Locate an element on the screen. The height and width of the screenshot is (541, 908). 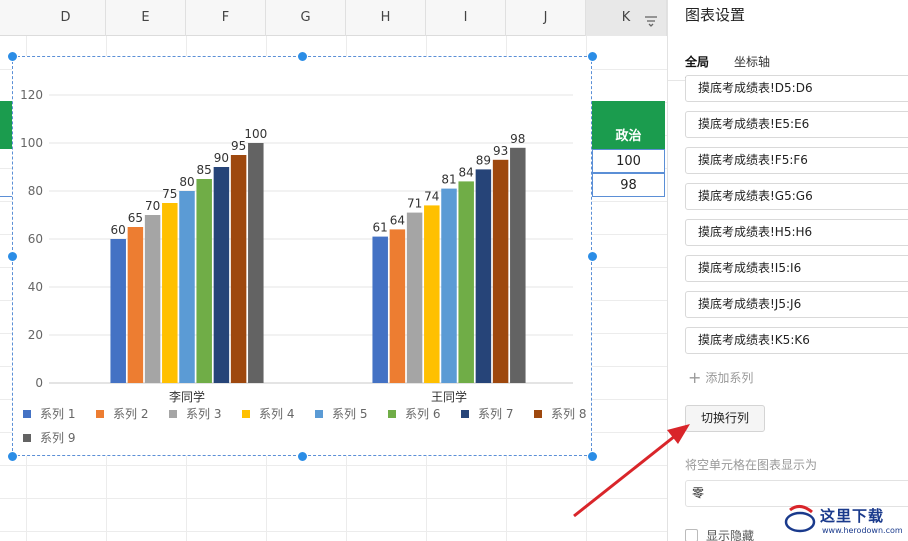
series-range-field: 摸底考成绩表!I5:I6 is located at coordinates (796, 268).